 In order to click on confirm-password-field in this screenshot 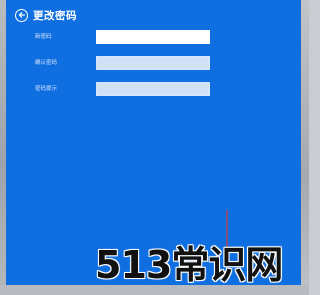, I will do `click(153, 63)`.